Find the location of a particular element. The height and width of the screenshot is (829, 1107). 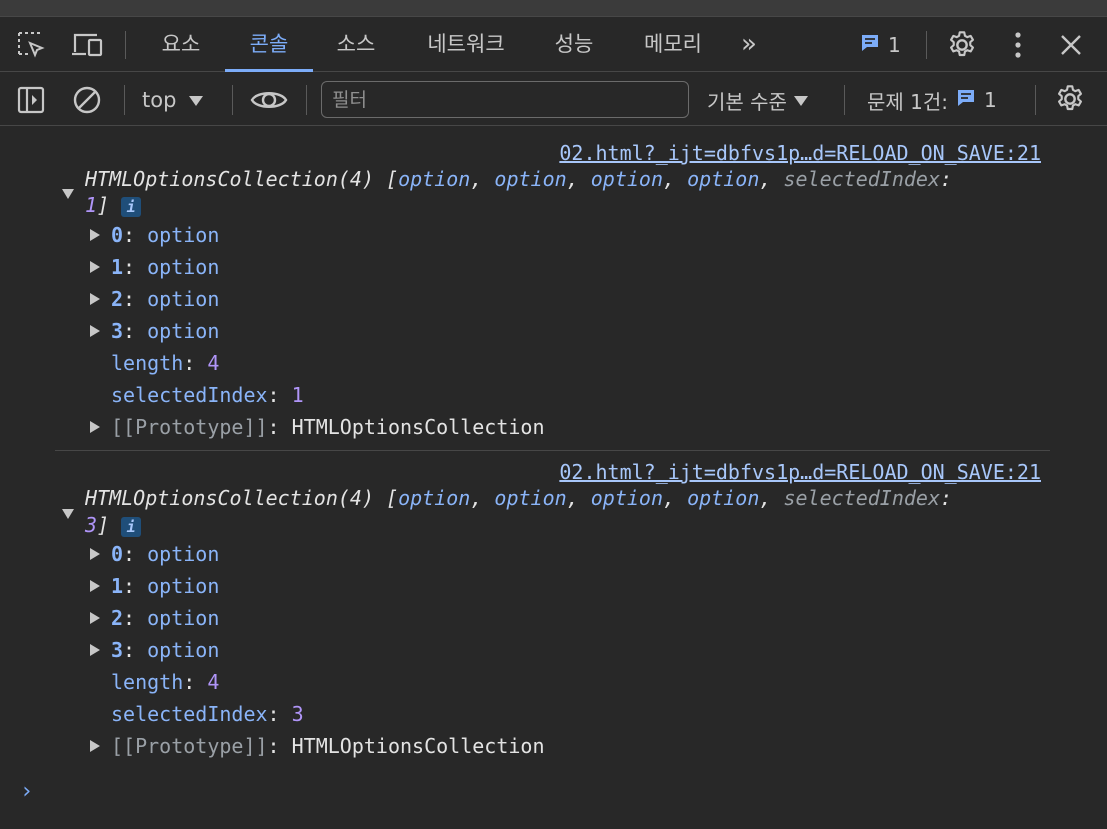

devtools-tab-bar: 요소 콘솔 소스 네트워크 성능 메모리 » 1 is located at coordinates (553, 45).